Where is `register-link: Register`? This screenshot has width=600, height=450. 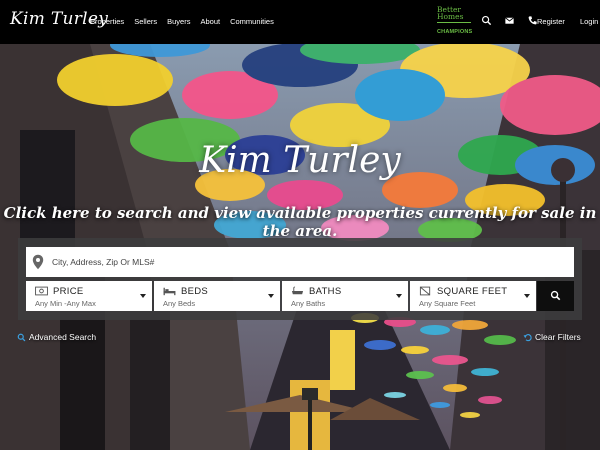 register-link: Register is located at coordinates (551, 21).